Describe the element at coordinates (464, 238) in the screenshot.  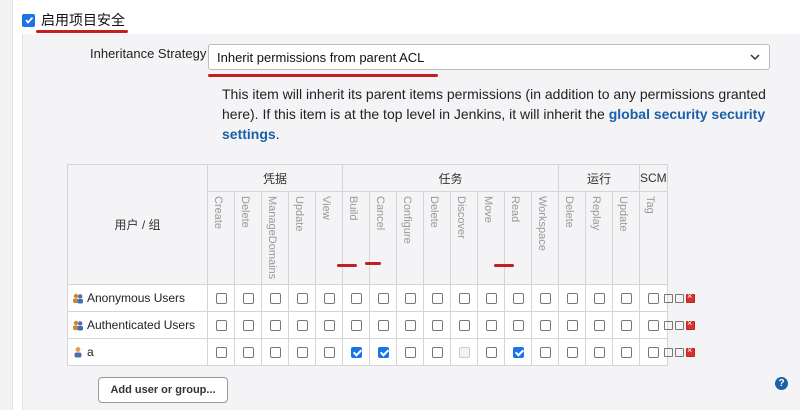
I see `permission-header: Discover` at that location.